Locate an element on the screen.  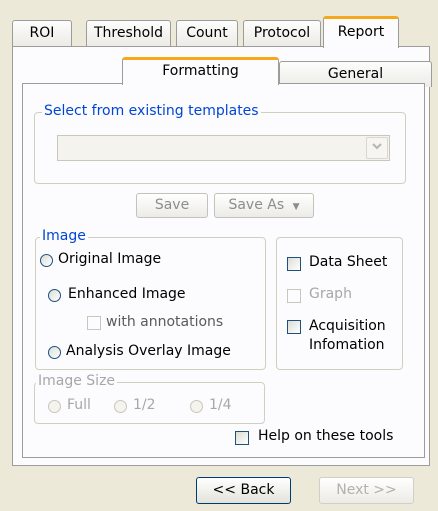
acquisition-checkbox is located at coordinates (294, 327).